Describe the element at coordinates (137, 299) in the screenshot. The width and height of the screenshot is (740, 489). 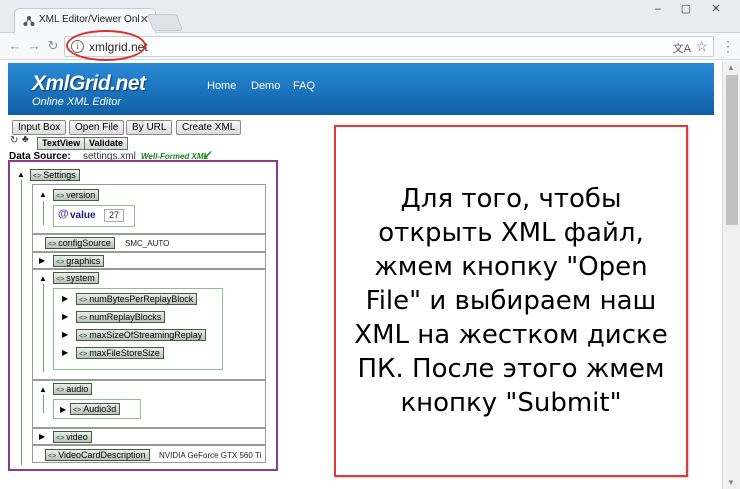
I see `node-numbytesperreplayblock: <> numBytesPerReplayBlock` at that location.